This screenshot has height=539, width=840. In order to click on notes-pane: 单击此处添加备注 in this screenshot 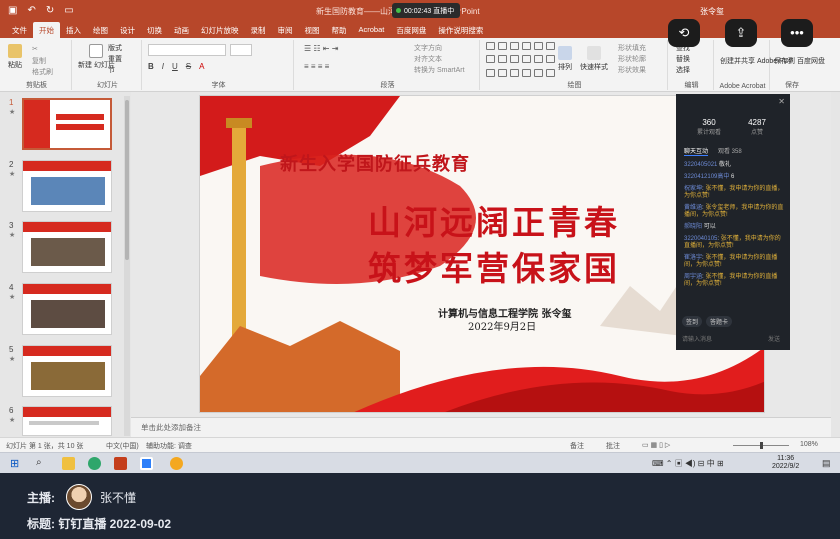, I will do `click(481, 427)`.